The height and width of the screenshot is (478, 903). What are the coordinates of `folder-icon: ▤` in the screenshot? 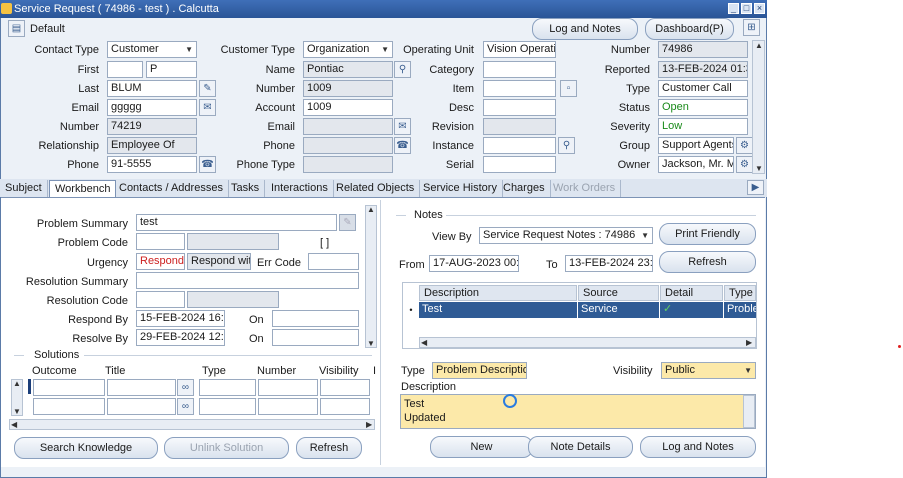 It's located at (16, 28).